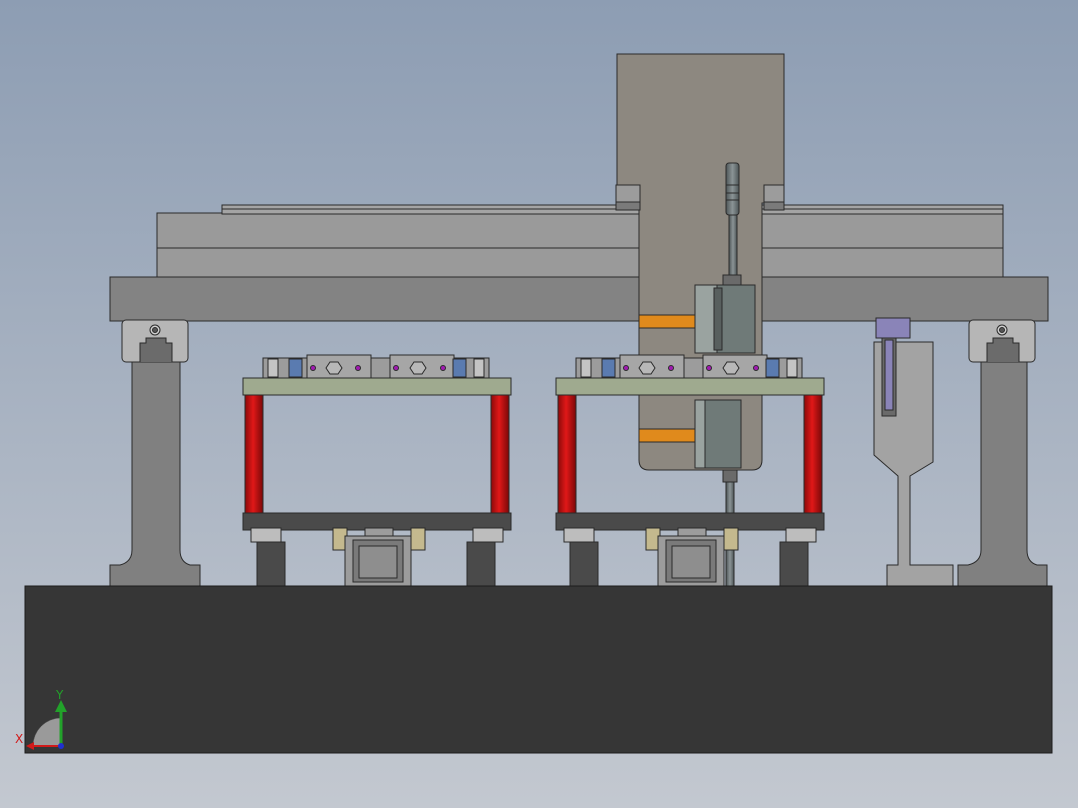 Image resolution: width=1078 pixels, height=808 pixels. What do you see at coordinates (718, 434) in the screenshot?
I see `motor-lower` at bounding box center [718, 434].